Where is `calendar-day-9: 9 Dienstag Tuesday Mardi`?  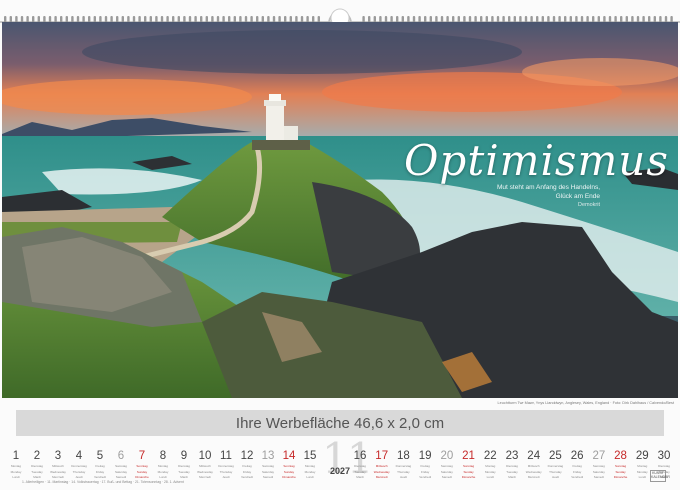 calendar-day-9: 9 Dienstag Tuesday Mardi is located at coordinates (184, 465).